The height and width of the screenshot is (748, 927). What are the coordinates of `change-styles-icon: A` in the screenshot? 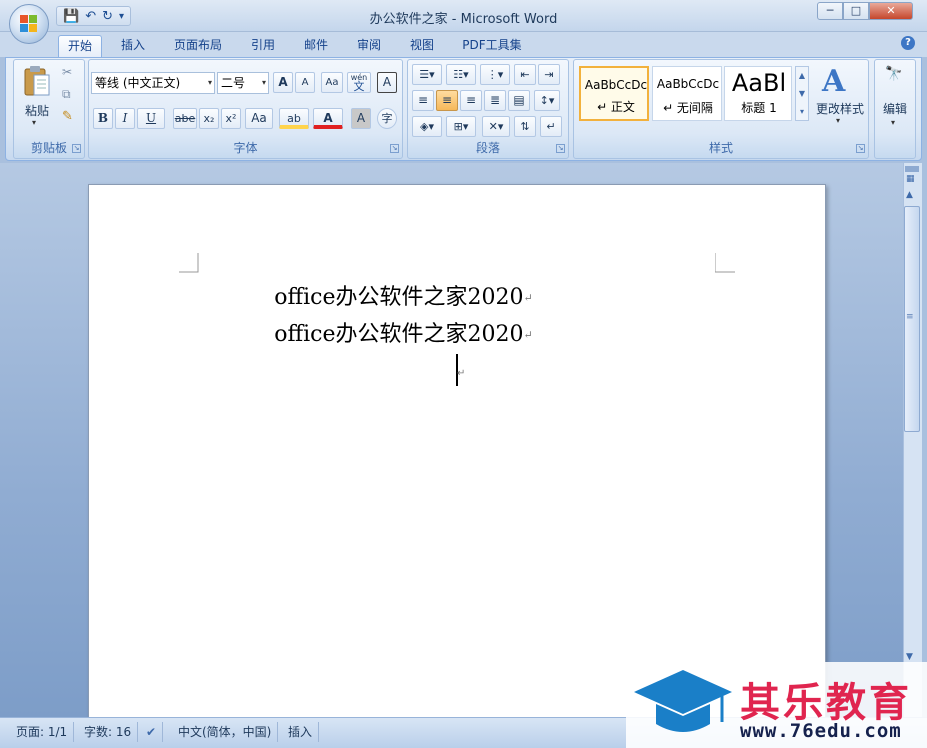 It's located at (833, 81).